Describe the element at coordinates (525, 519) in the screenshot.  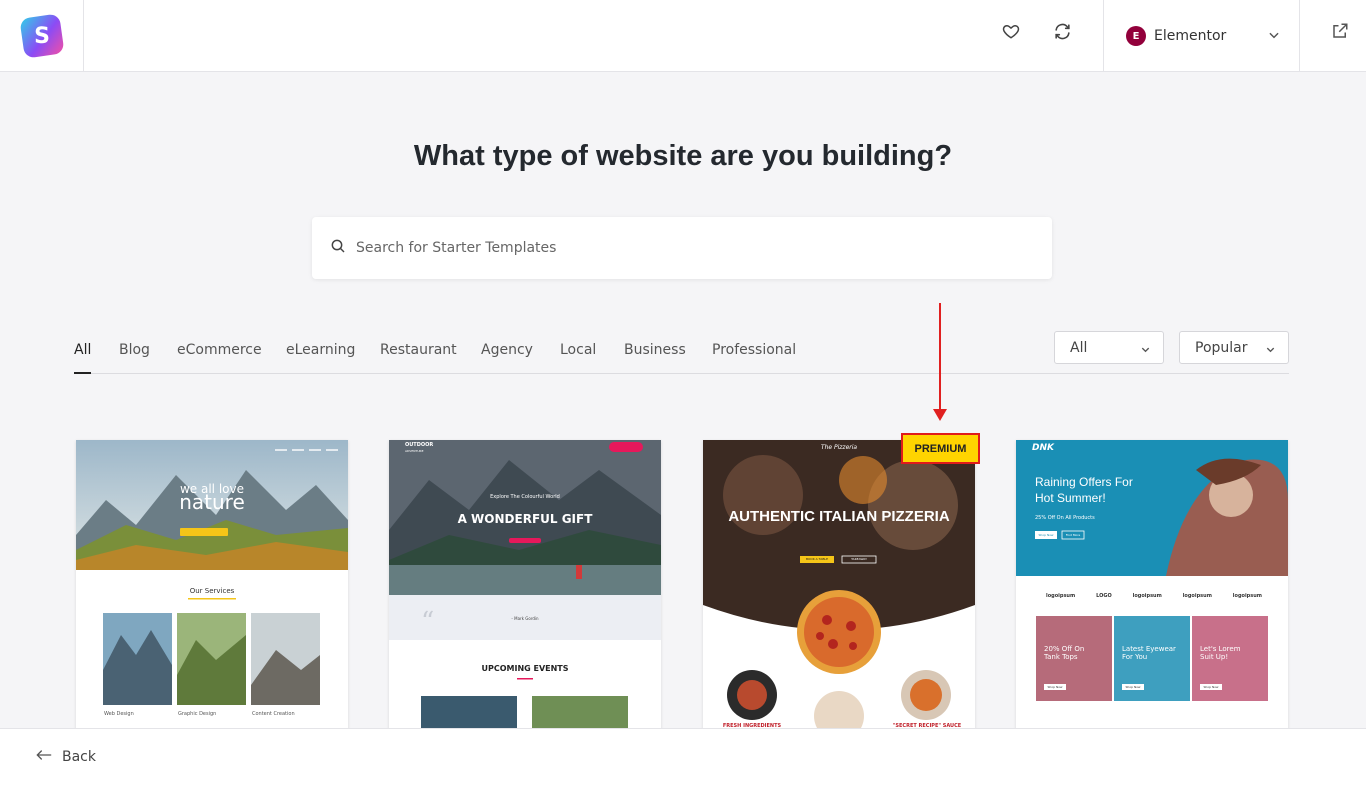
I see `card-hero-big: A WONDERFUL GIFT` at that location.